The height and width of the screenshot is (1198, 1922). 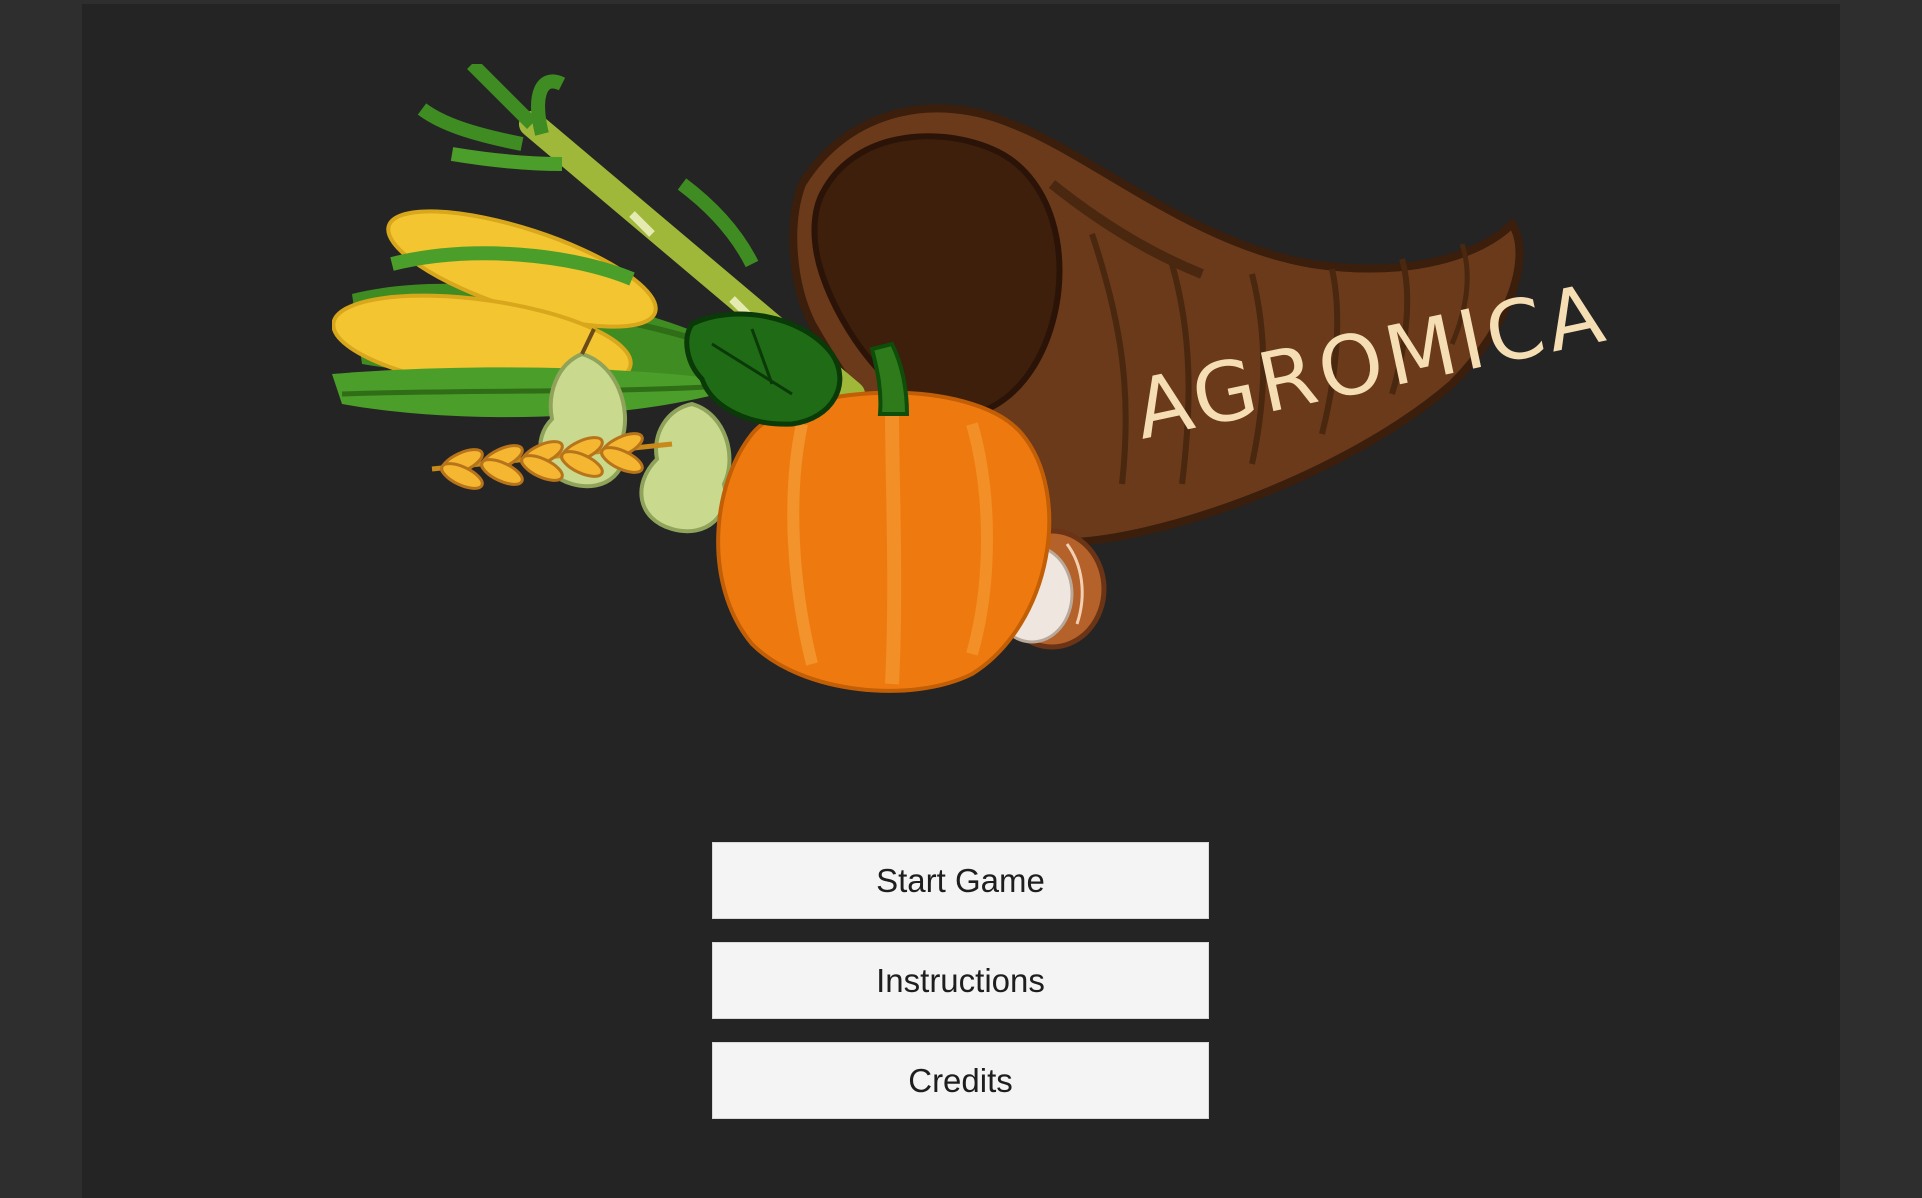 I want to click on start-game-button: Start Game, so click(x=960, y=880).